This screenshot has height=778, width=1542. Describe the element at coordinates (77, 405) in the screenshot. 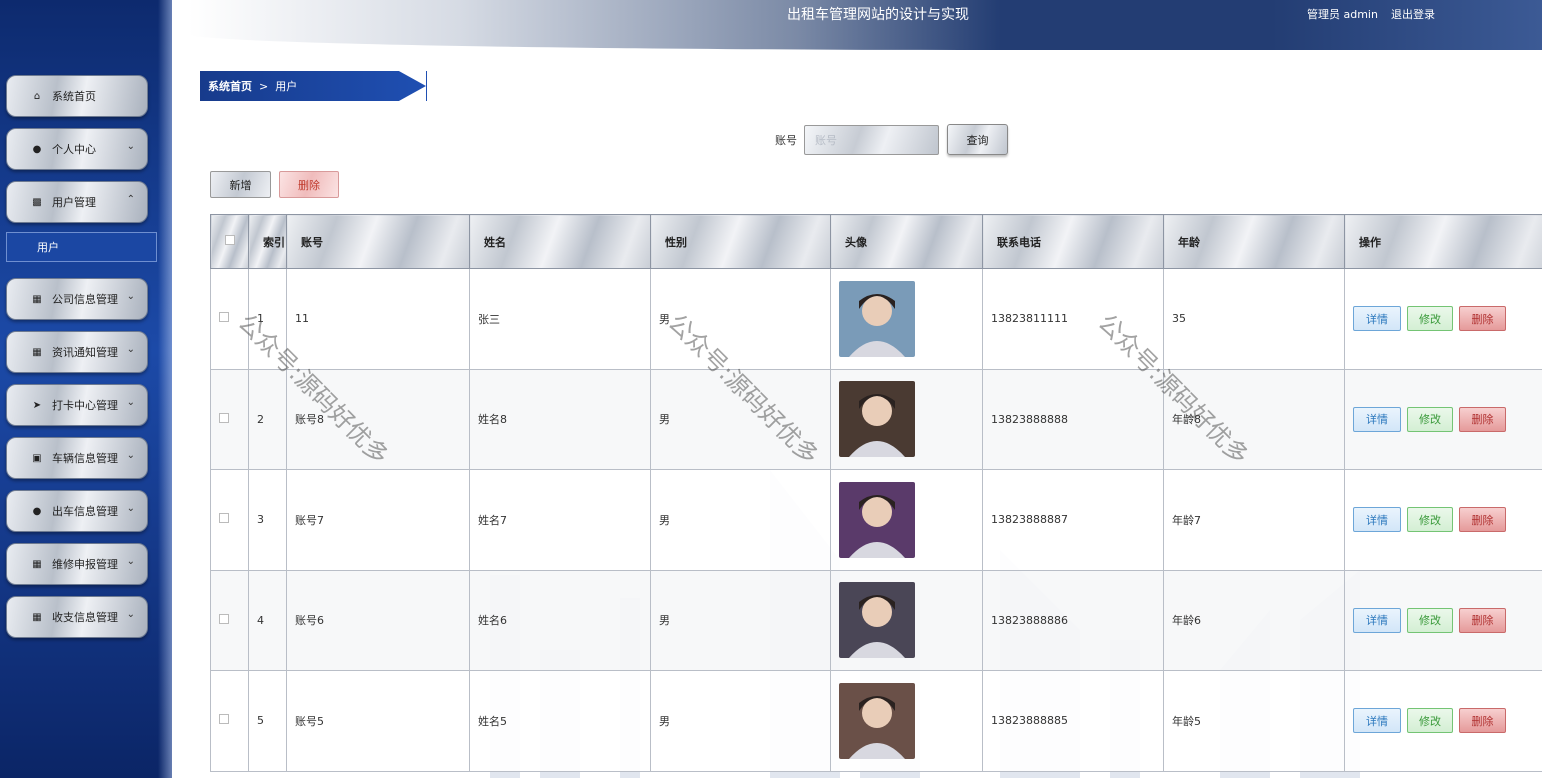

I see `sidebar-item-checkin: ➤ 打卡中心管理 ⌄` at that location.